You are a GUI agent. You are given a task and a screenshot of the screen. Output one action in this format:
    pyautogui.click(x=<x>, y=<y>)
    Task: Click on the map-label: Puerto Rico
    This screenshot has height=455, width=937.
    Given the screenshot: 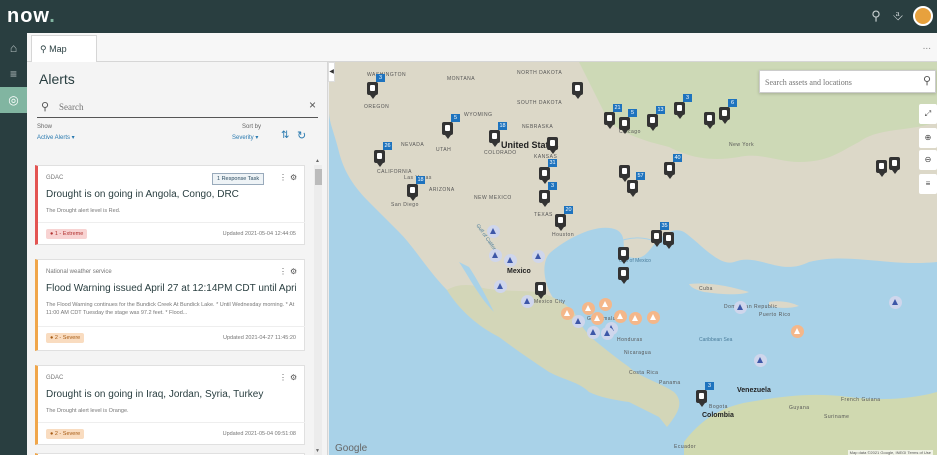 What is the action you would take?
    pyautogui.click(x=775, y=315)
    